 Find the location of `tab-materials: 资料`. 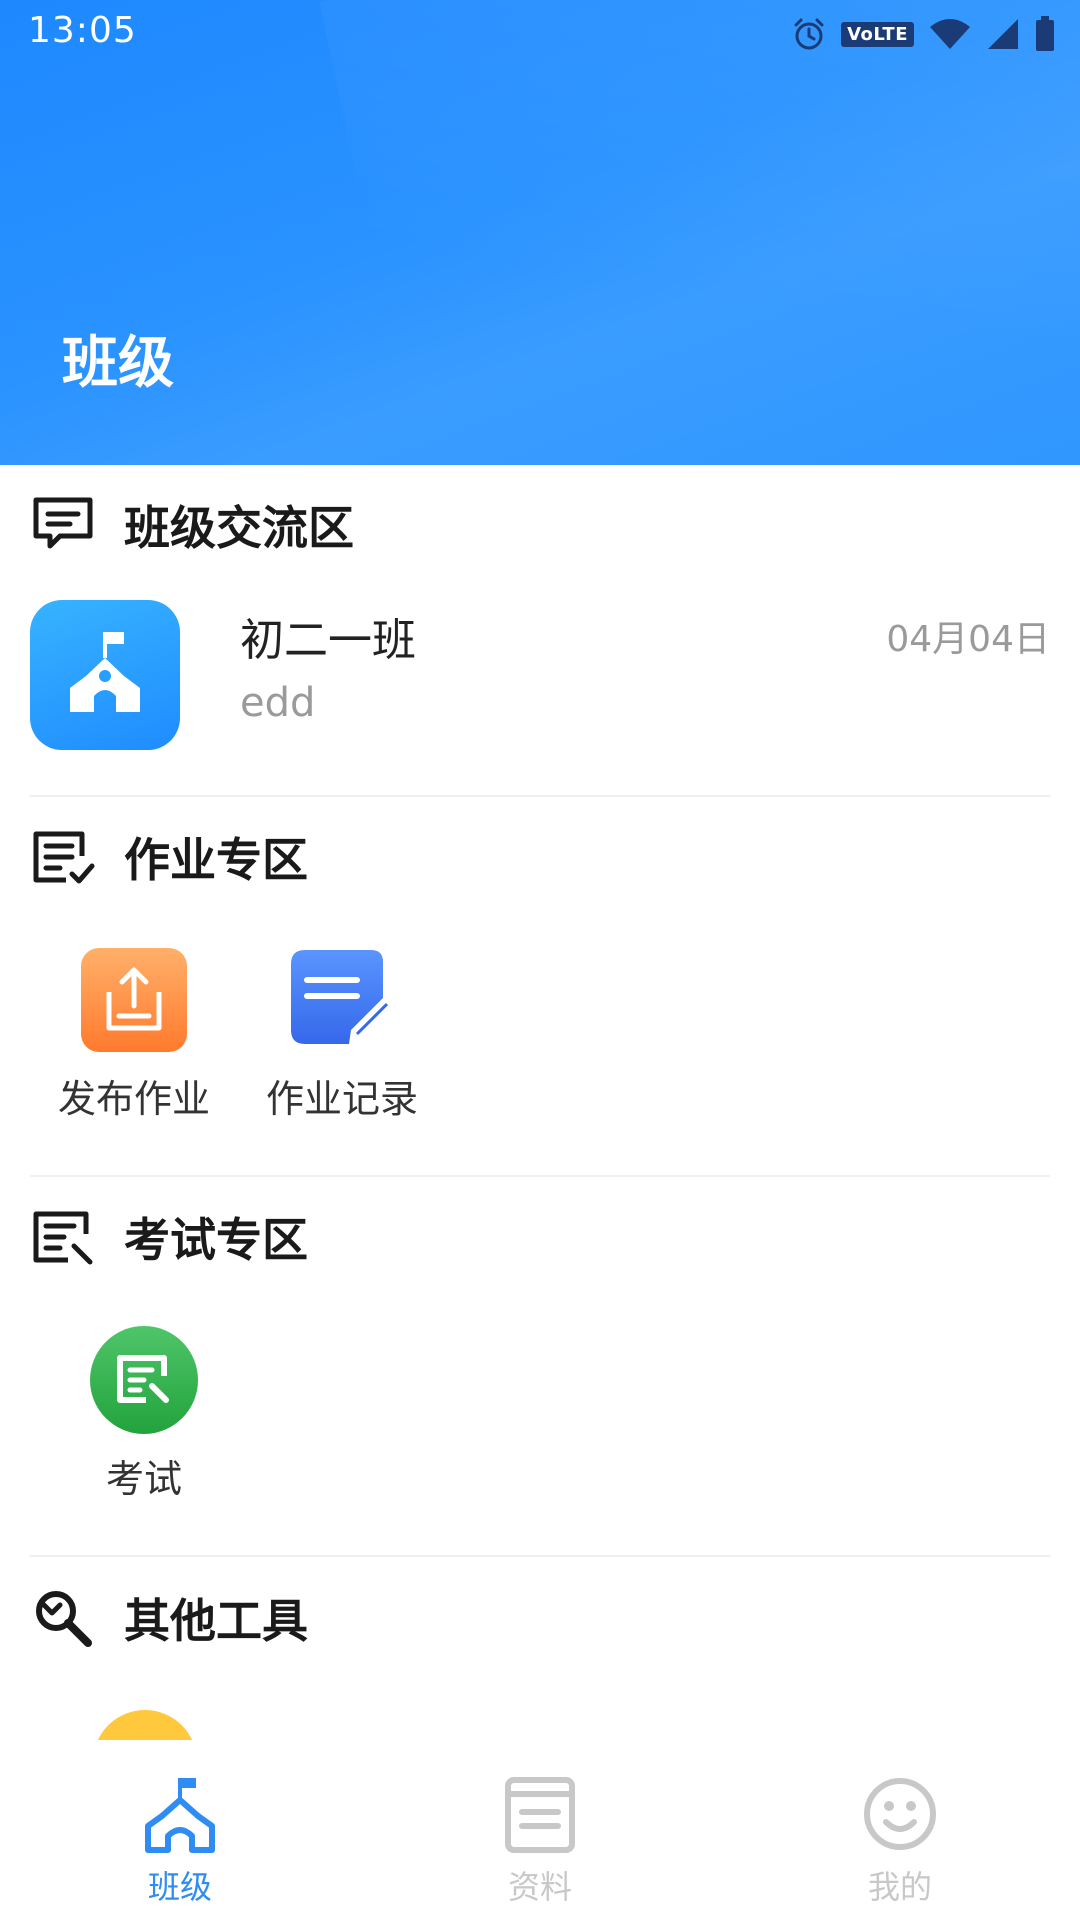

tab-materials: 资料 is located at coordinates (540, 1841).